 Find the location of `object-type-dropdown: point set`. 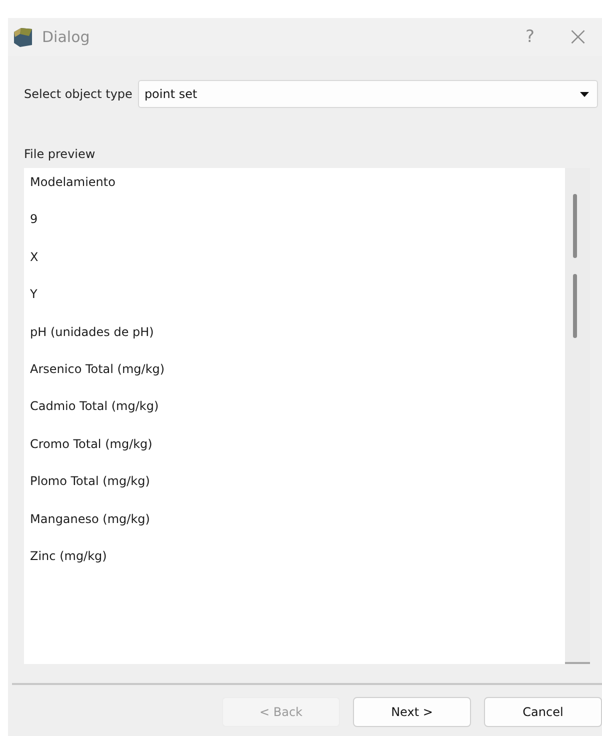

object-type-dropdown: point set is located at coordinates (368, 94).